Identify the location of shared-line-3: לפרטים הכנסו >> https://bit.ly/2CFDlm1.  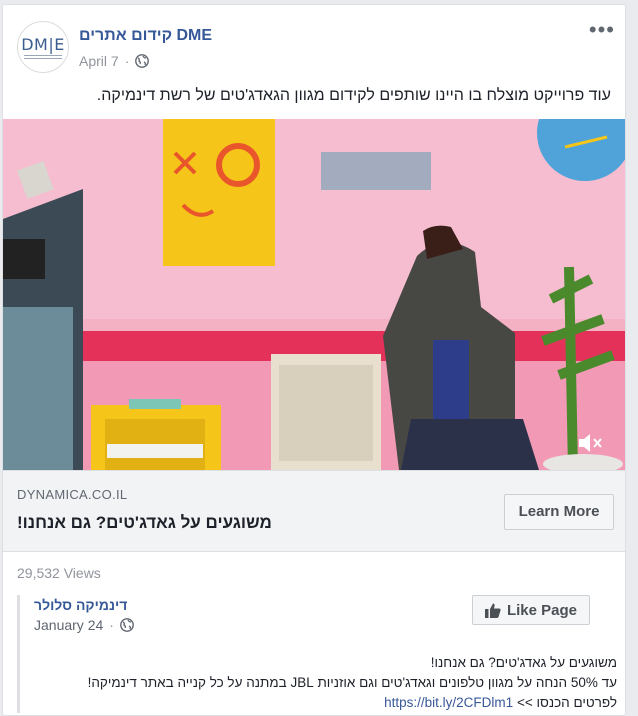
(325, 703).